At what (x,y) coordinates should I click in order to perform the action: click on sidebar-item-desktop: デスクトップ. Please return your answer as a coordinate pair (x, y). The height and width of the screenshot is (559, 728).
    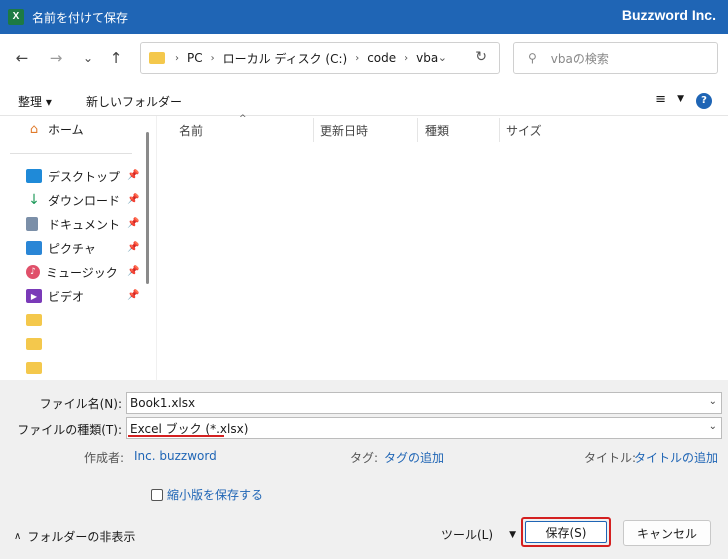
    Looking at the image, I should click on (73, 176).